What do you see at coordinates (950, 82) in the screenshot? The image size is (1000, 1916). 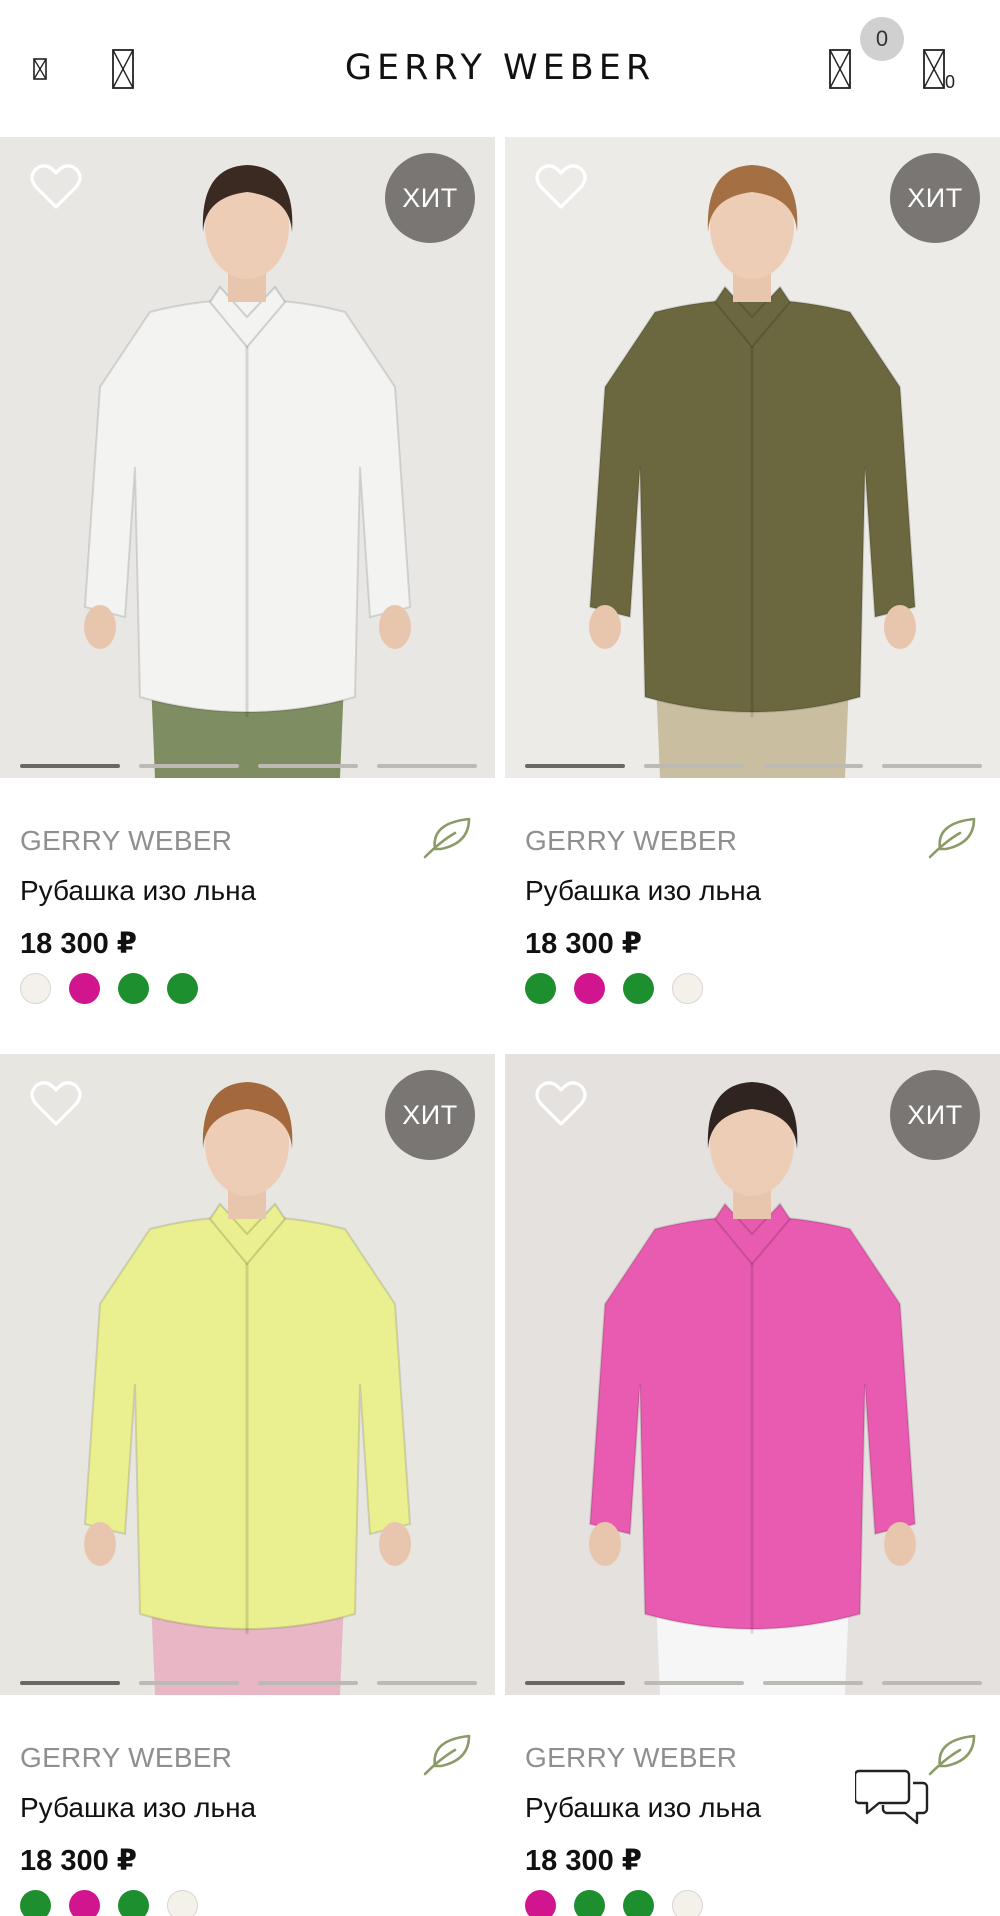 I see `svg-text: 0` at bounding box center [950, 82].